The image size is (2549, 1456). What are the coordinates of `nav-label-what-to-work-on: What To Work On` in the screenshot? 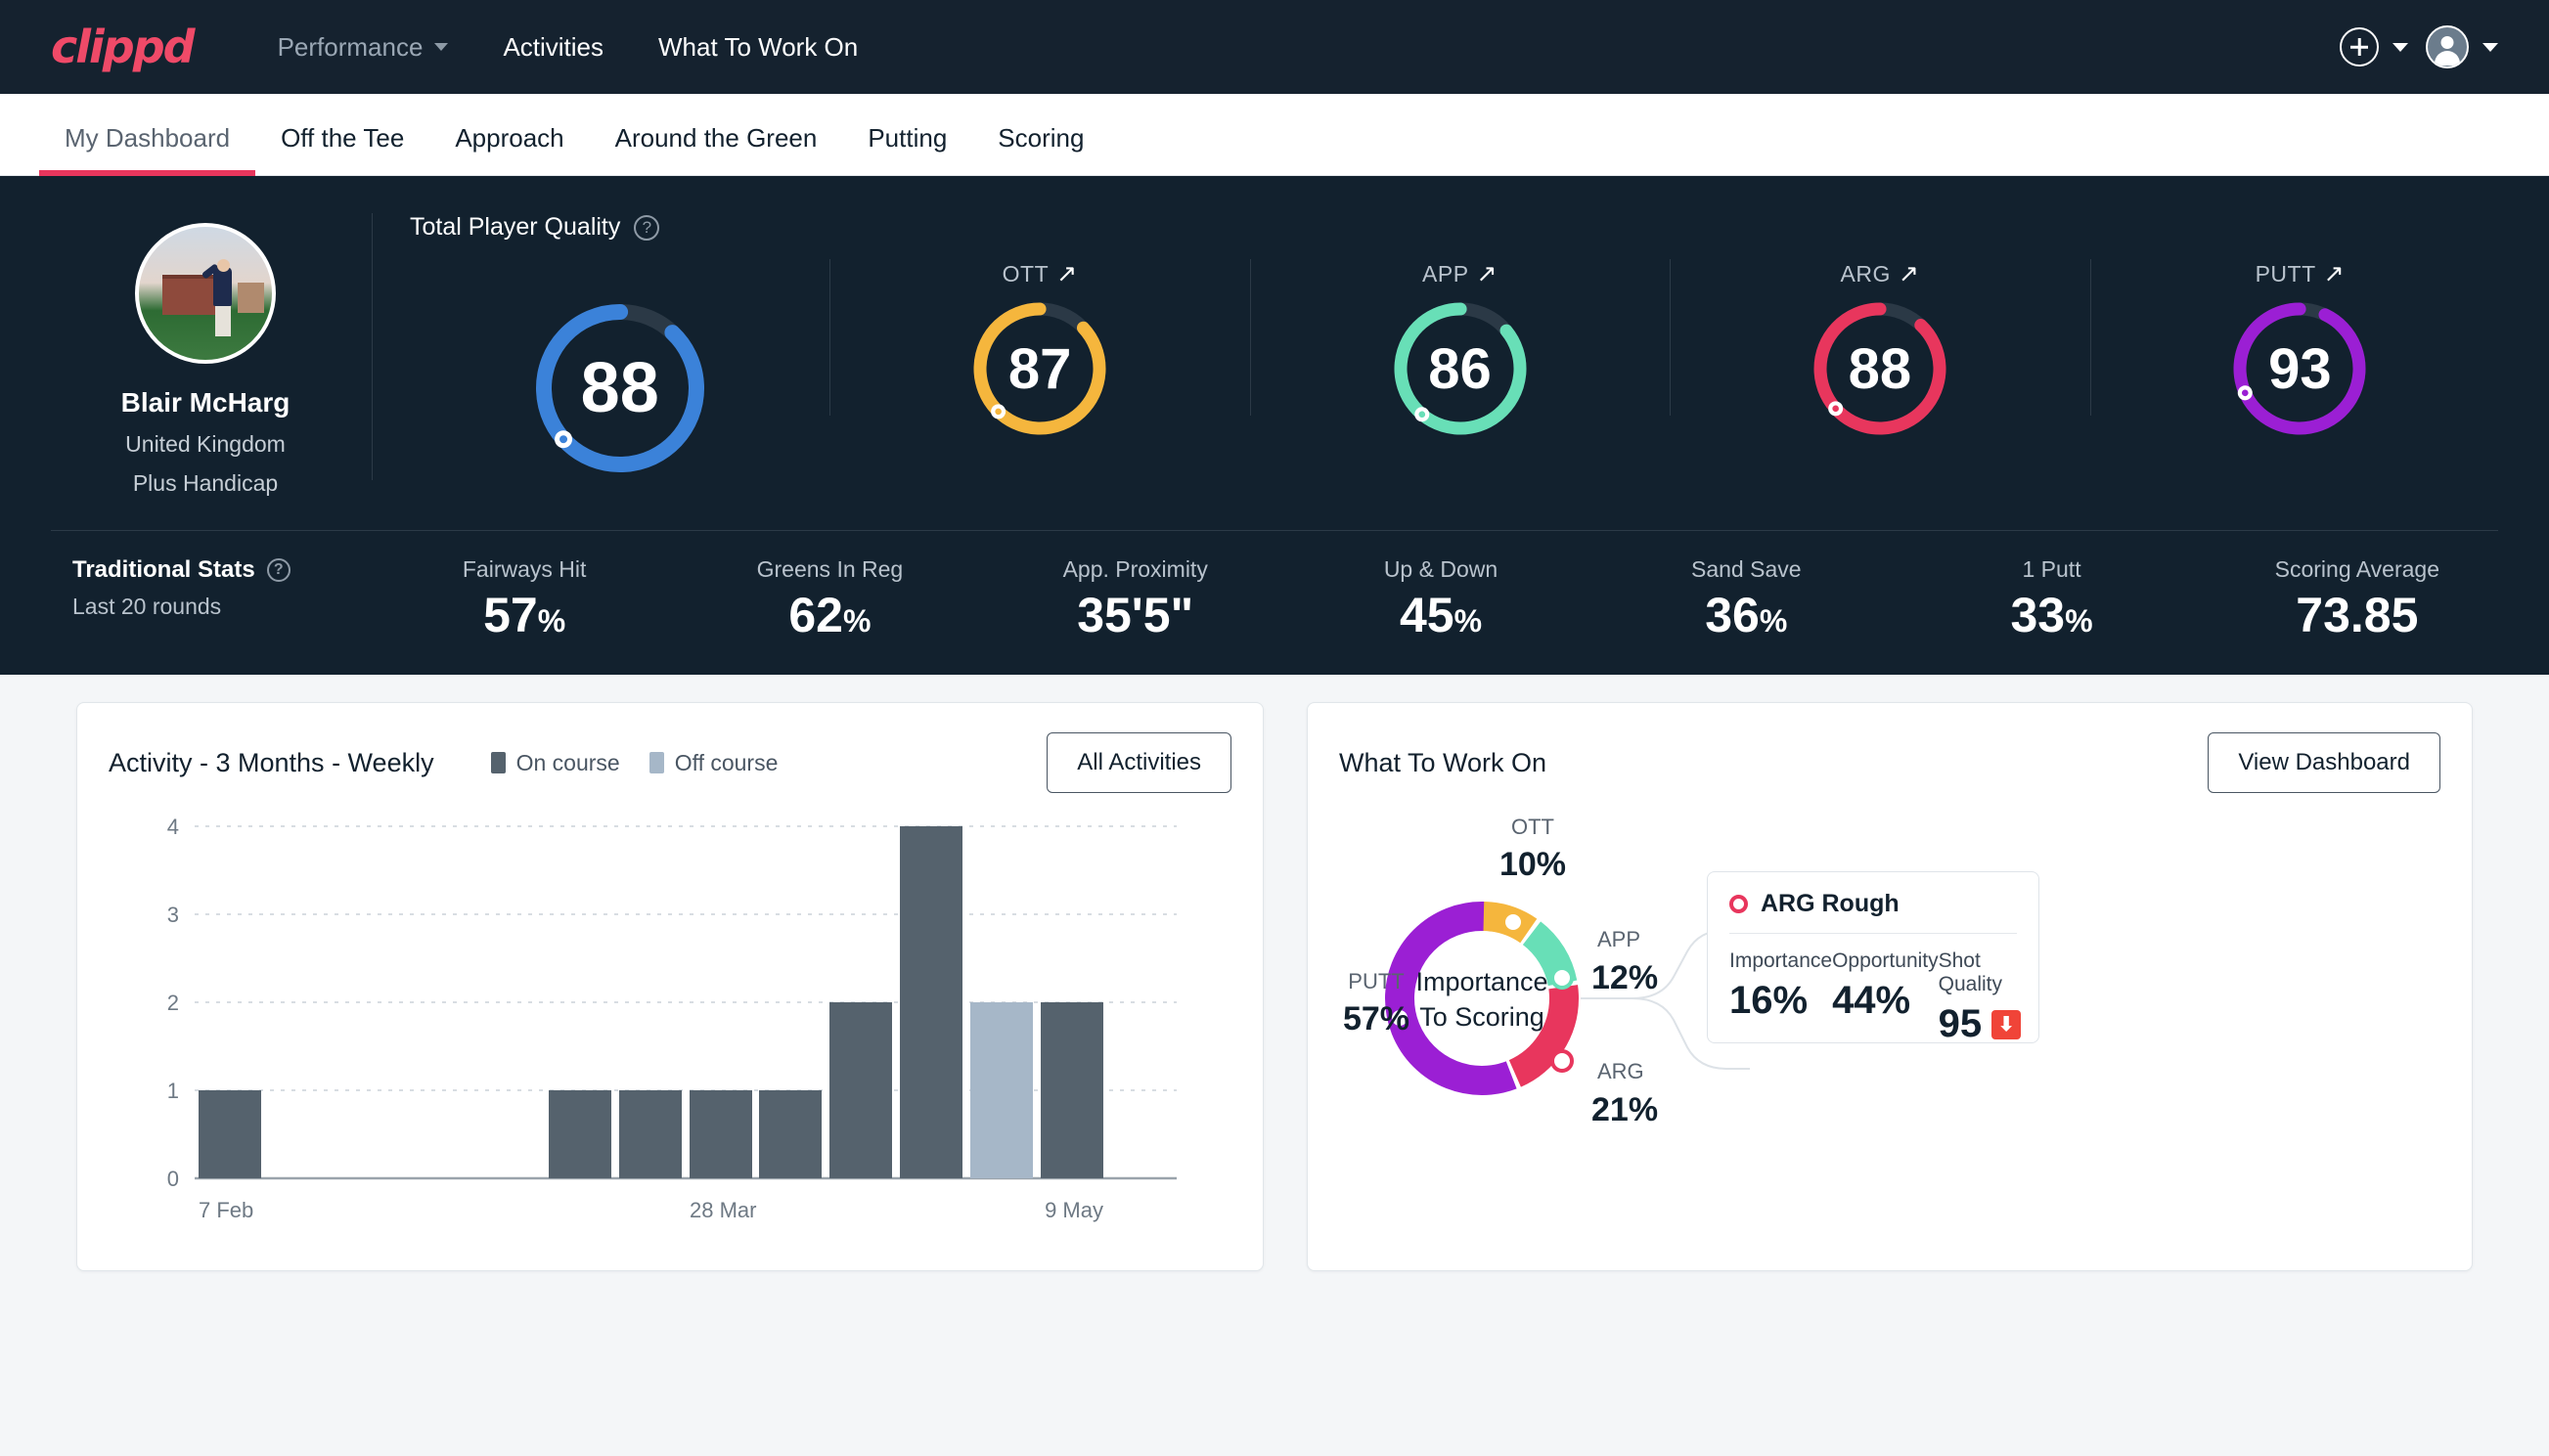 It's located at (758, 46).